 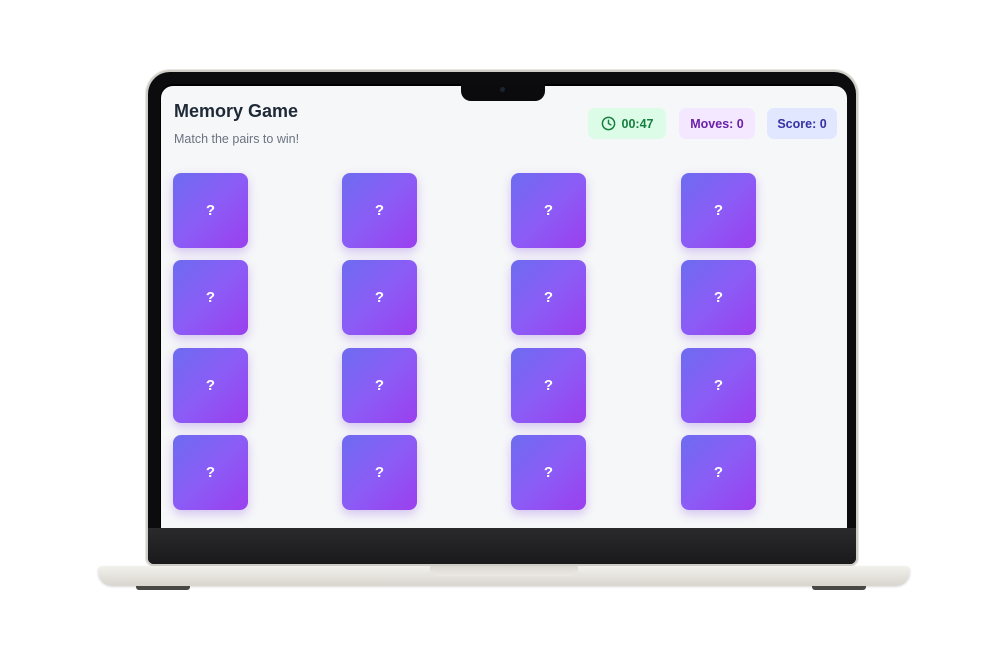 What do you see at coordinates (502, 546) in the screenshot?
I see `laptop-hinge` at bounding box center [502, 546].